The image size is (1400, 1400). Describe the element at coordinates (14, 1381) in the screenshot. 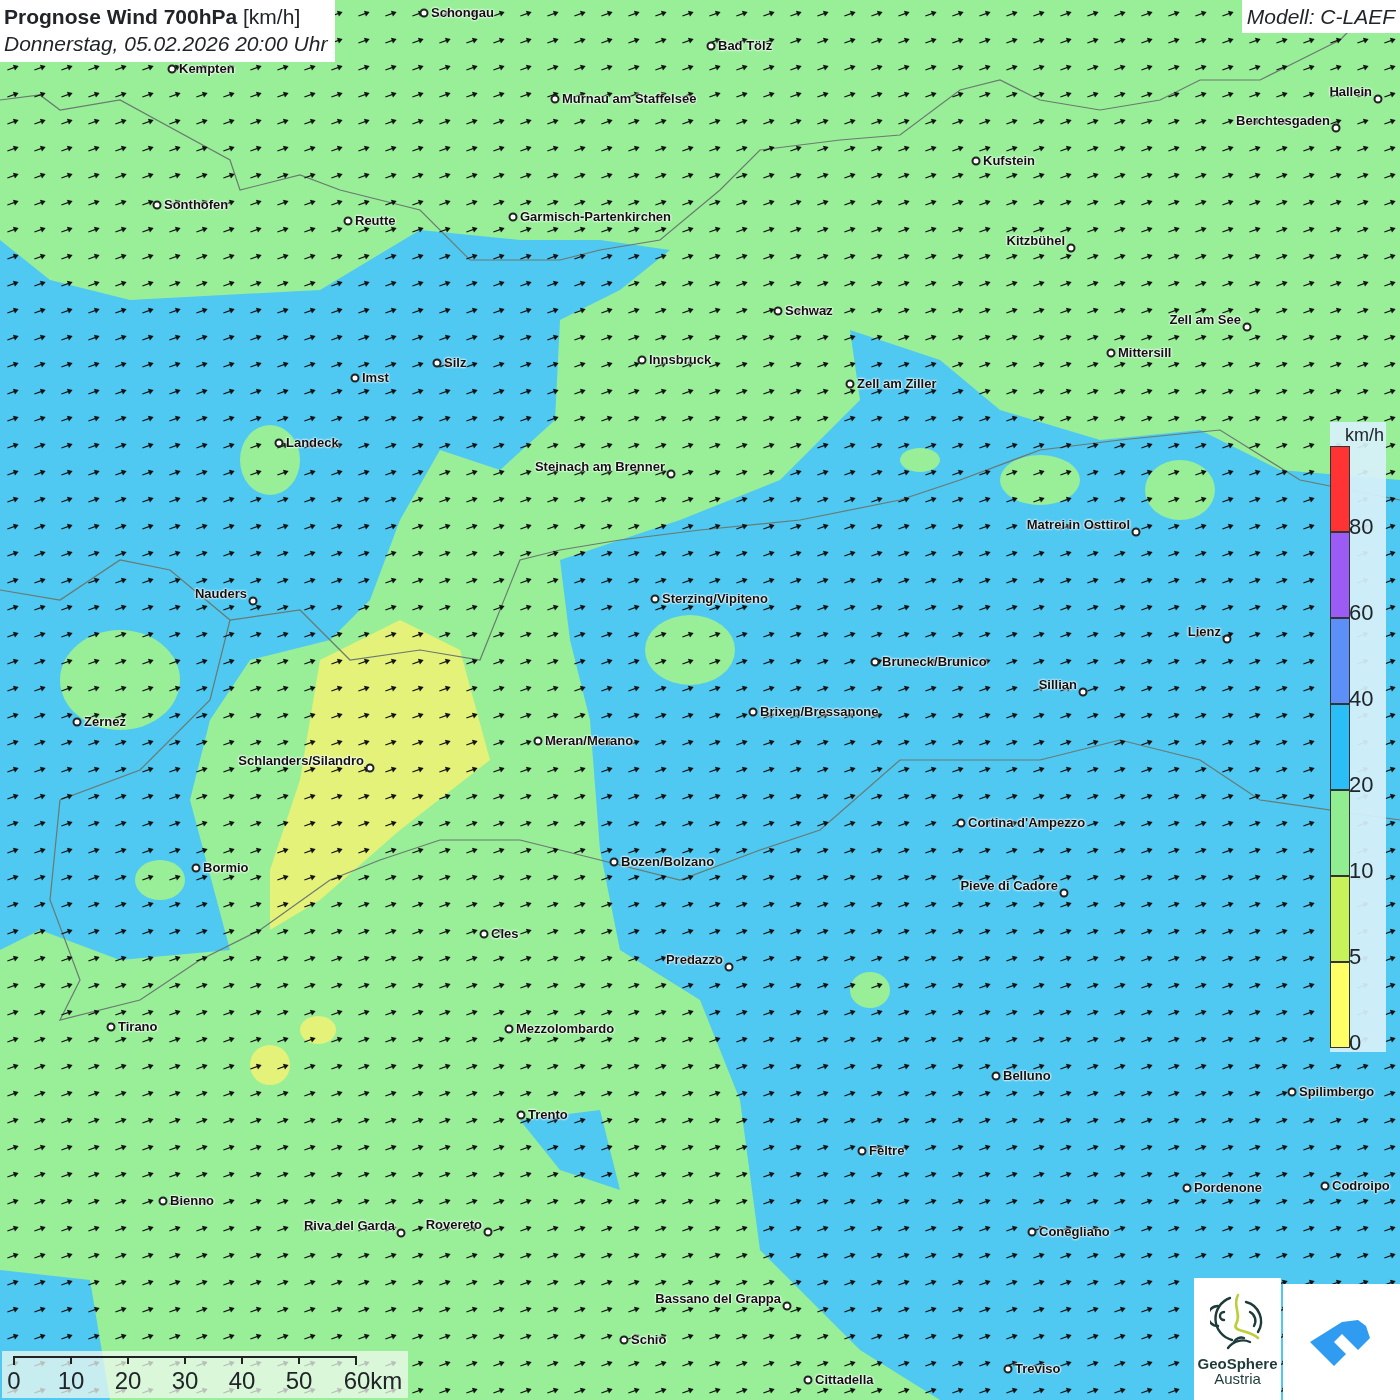

I see `scale-value: 0` at that location.